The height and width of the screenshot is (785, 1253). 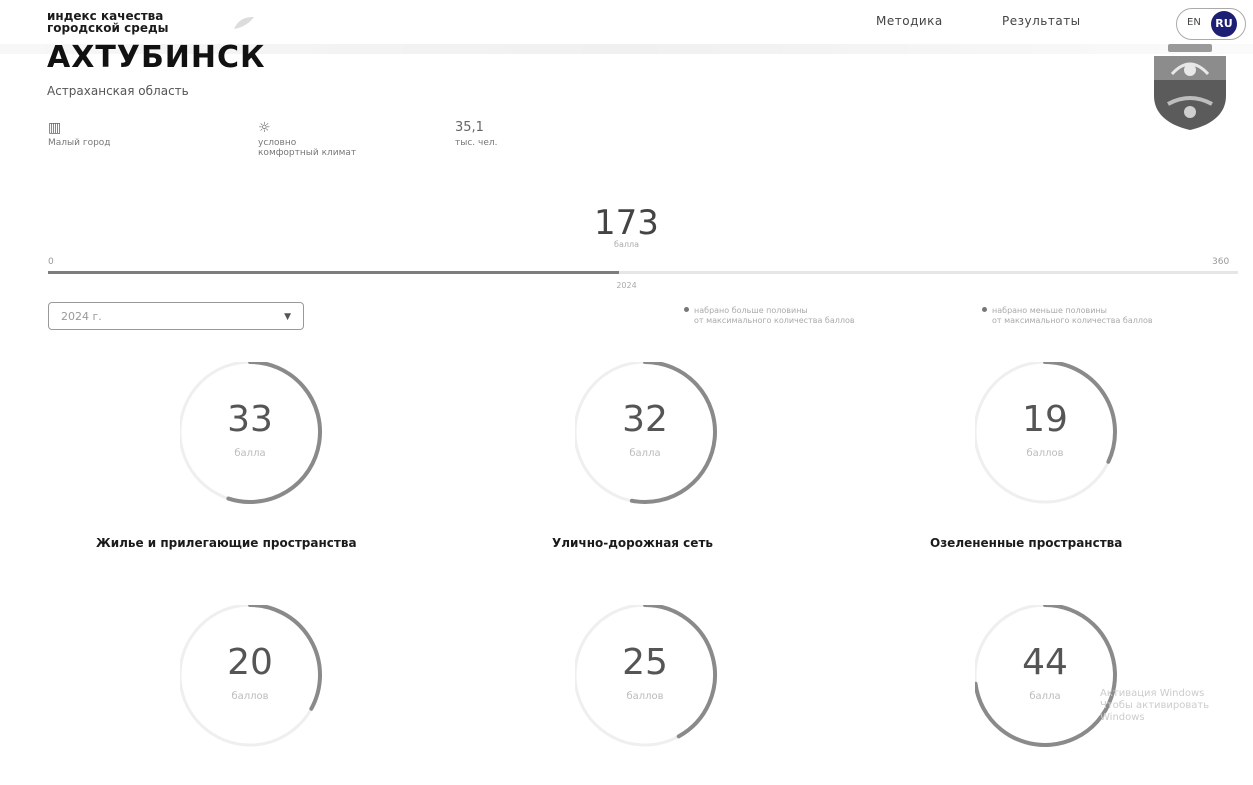 What do you see at coordinates (1152, 693) in the screenshot?
I see `watermark-line-1: Активация Windows` at bounding box center [1152, 693].